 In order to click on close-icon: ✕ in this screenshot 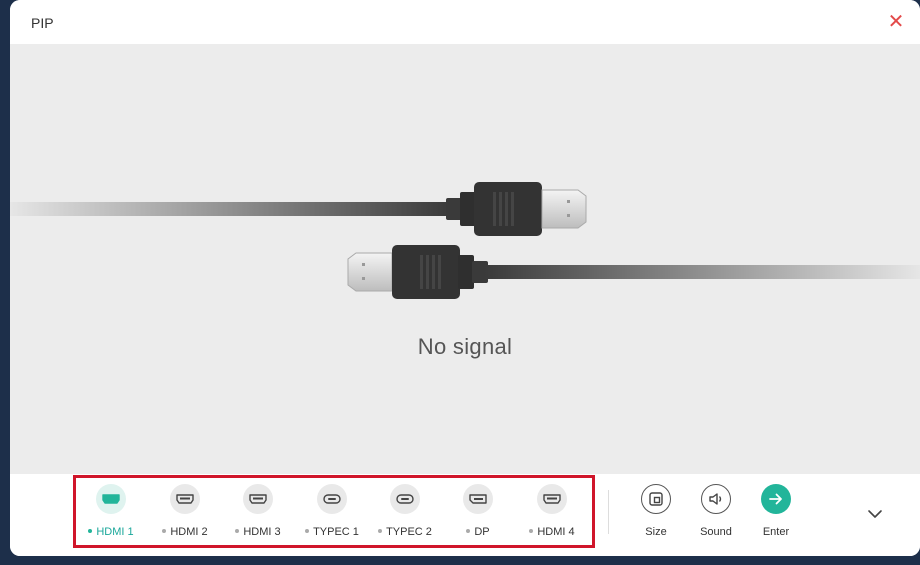, I will do `click(896, 22)`.